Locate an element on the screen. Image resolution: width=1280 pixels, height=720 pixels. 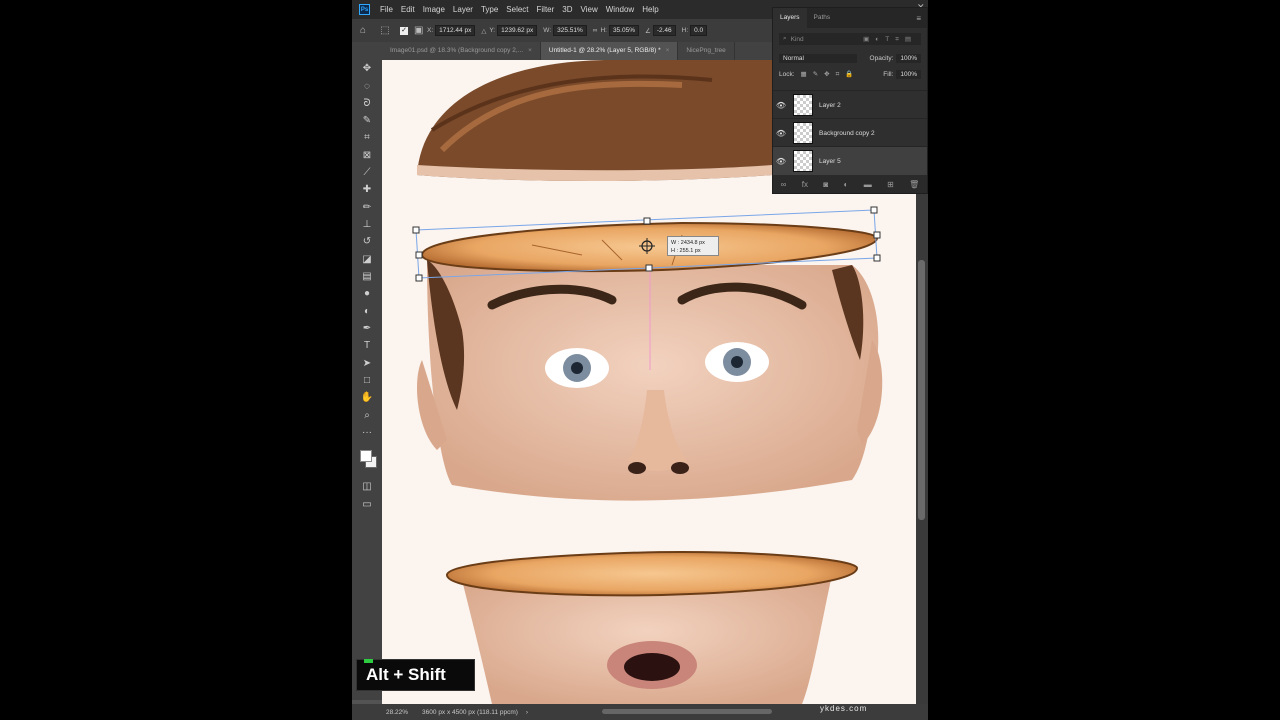
menu-layer: Layer is located at coordinates (463, 9).